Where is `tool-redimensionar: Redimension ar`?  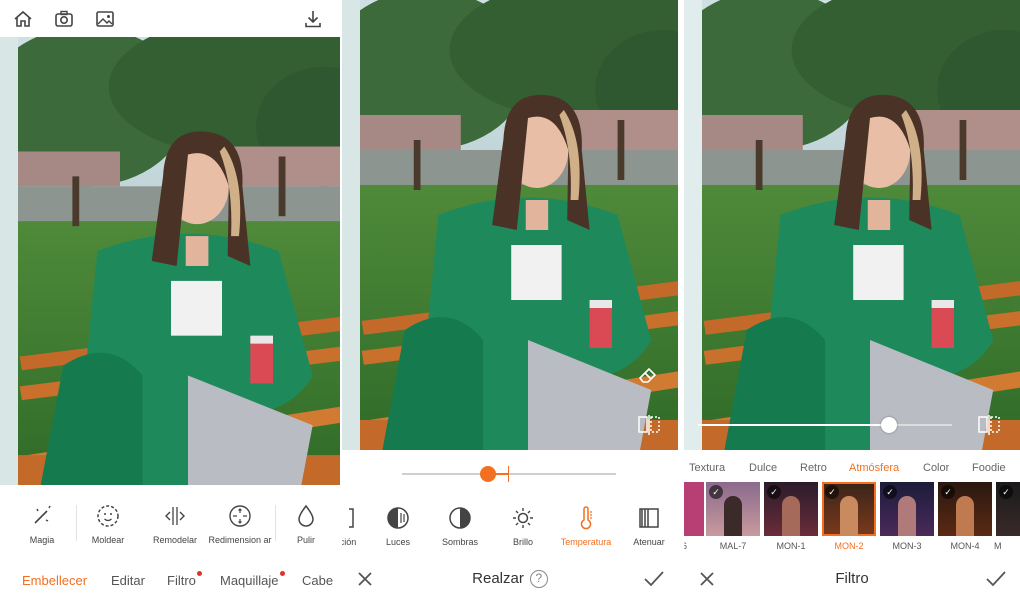
tool-redimensionar: Redimension ar is located at coordinates (240, 524).